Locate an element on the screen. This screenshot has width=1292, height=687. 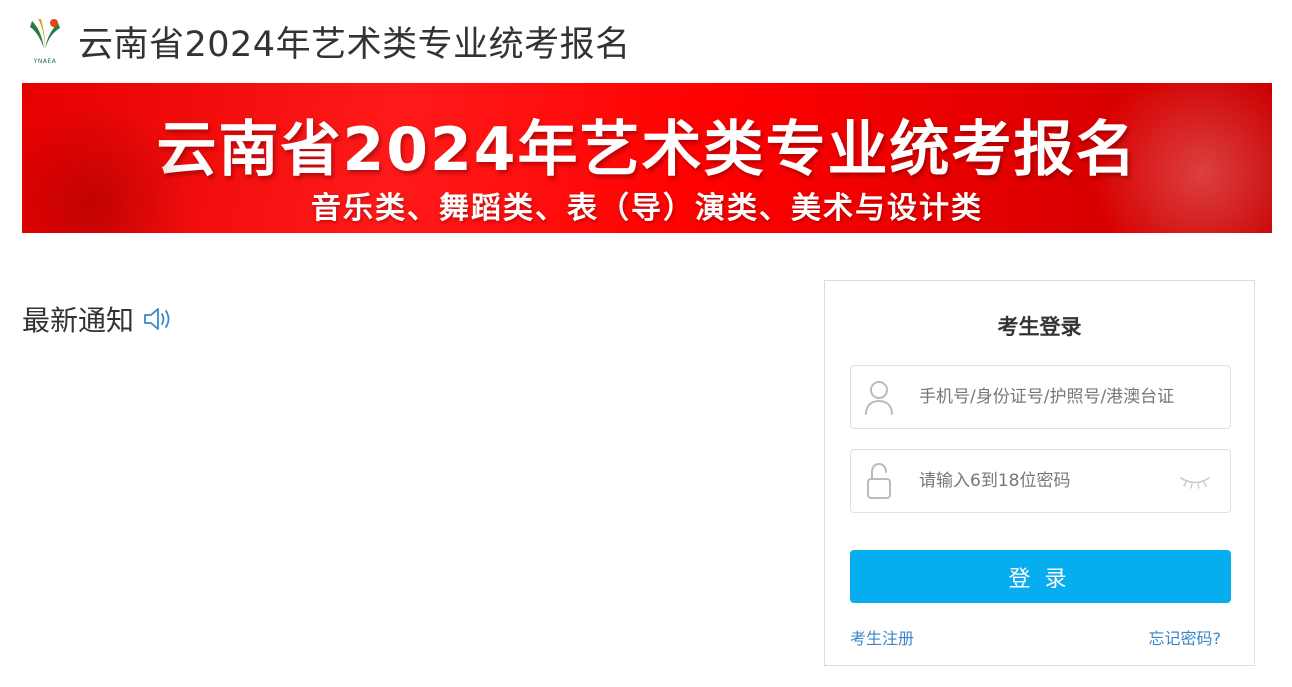
banner-title: 云南省2024年艺术类专业统考报名 is located at coordinates (647, 150).